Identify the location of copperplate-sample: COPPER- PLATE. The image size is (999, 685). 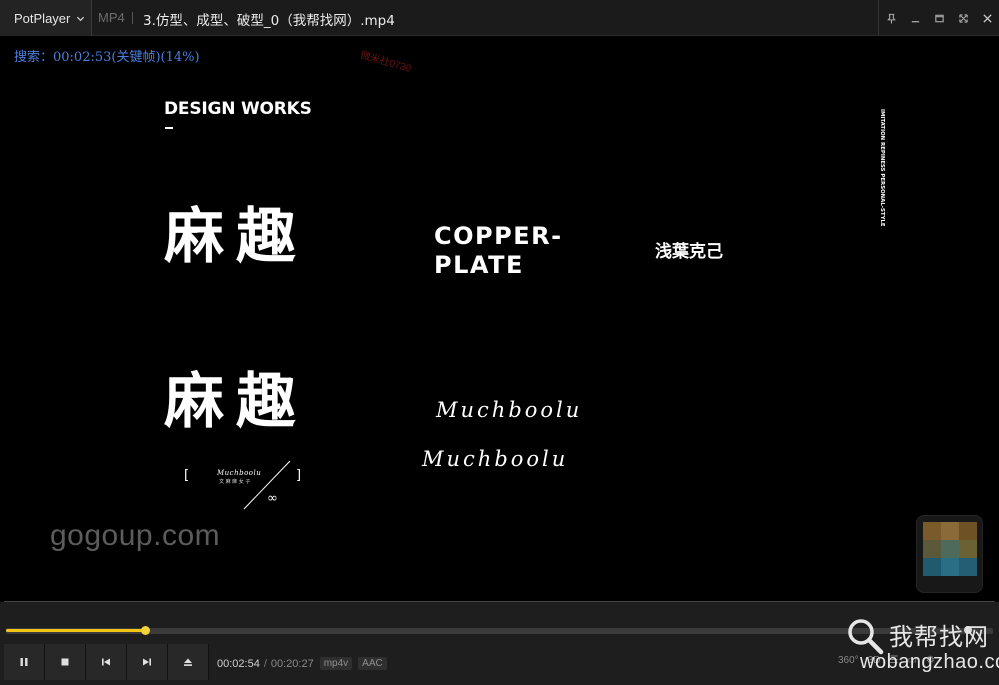
(498, 251).